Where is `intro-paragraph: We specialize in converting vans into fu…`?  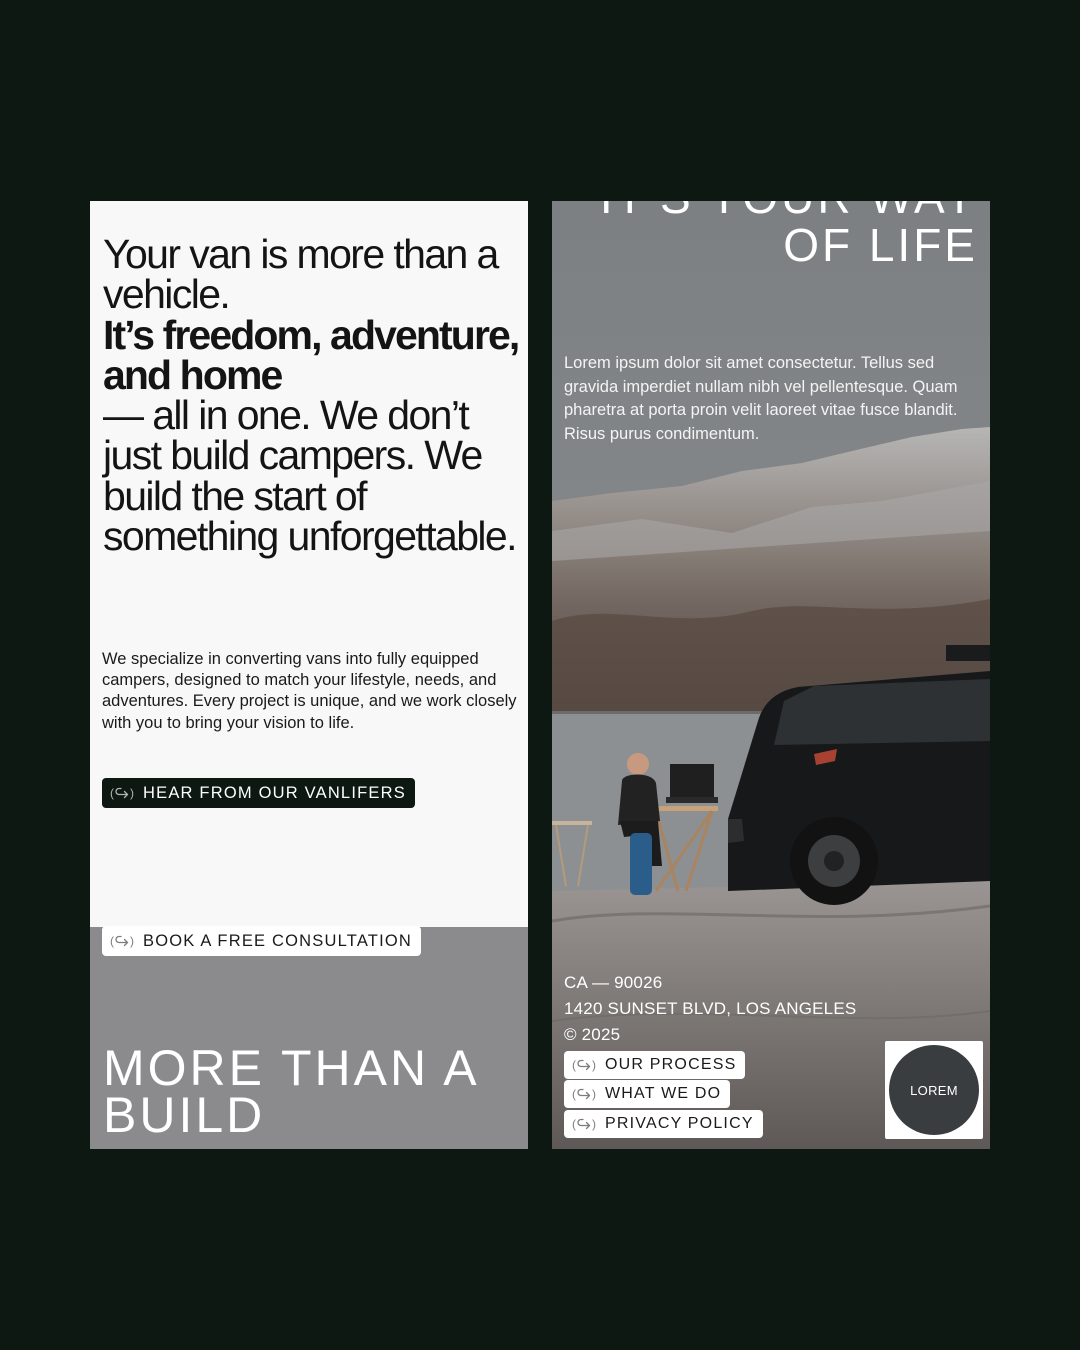 intro-paragraph: We specialize in converting vans into fu… is located at coordinates (309, 691).